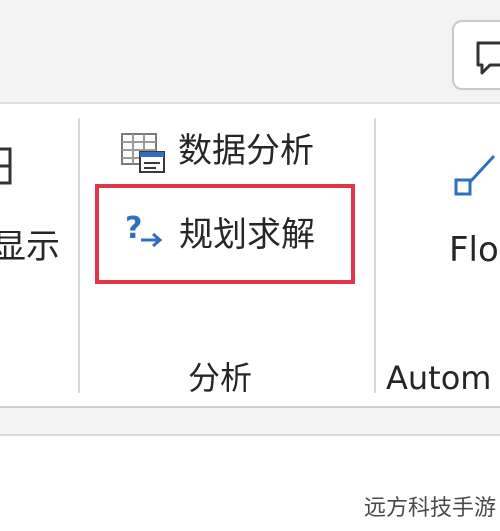  What do you see at coordinates (6, 166) in the screenshot?
I see `grid-icon` at bounding box center [6, 166].